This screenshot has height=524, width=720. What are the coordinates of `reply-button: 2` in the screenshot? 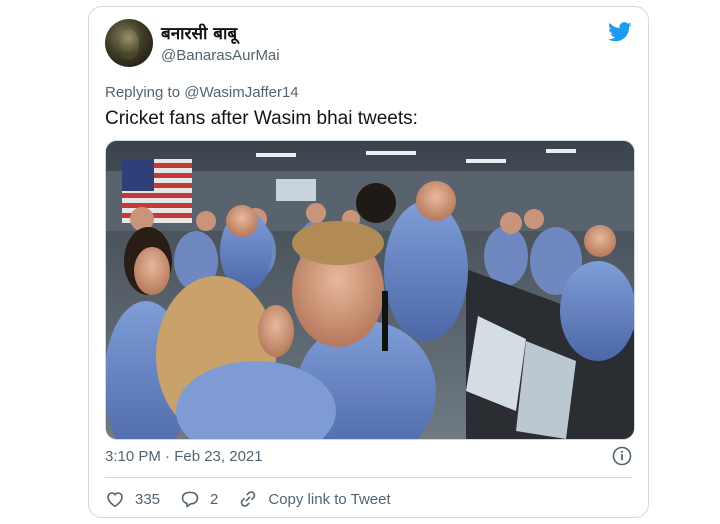 It's located at (199, 499).